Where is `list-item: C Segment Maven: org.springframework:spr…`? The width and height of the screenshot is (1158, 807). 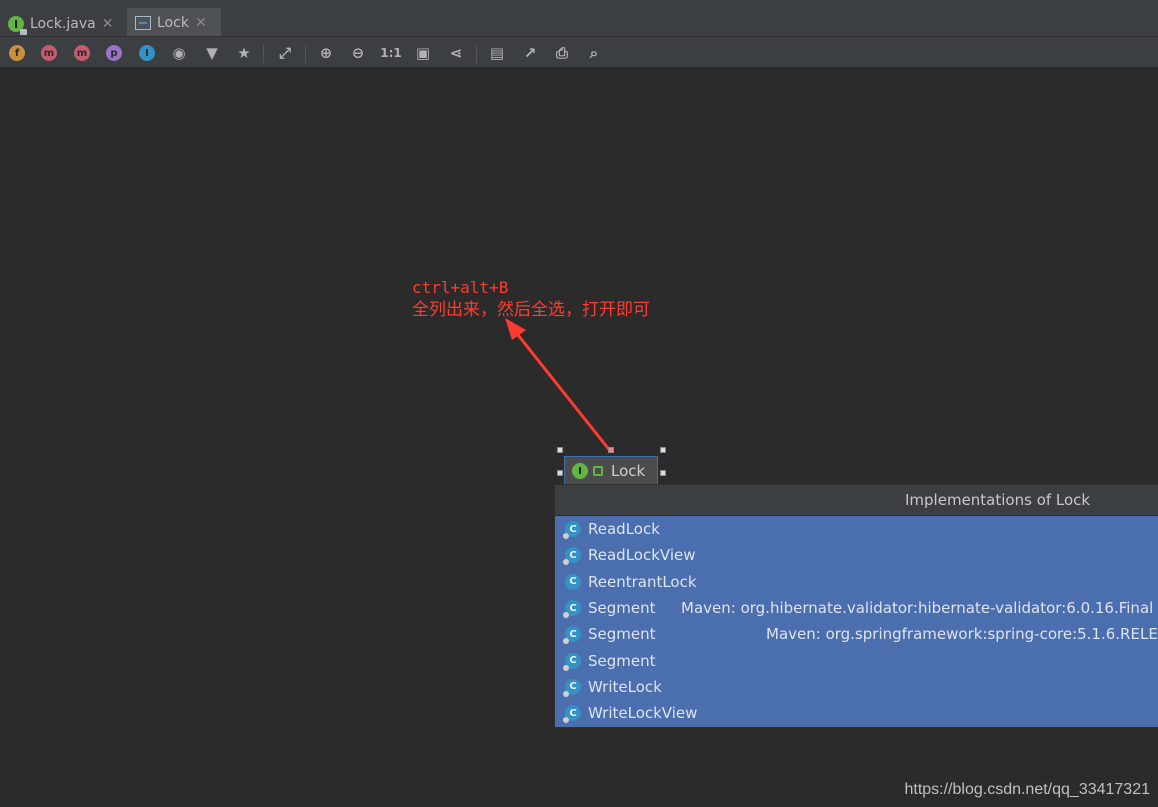 list-item: C Segment Maven: org.springframework:spr… is located at coordinates (856, 634).